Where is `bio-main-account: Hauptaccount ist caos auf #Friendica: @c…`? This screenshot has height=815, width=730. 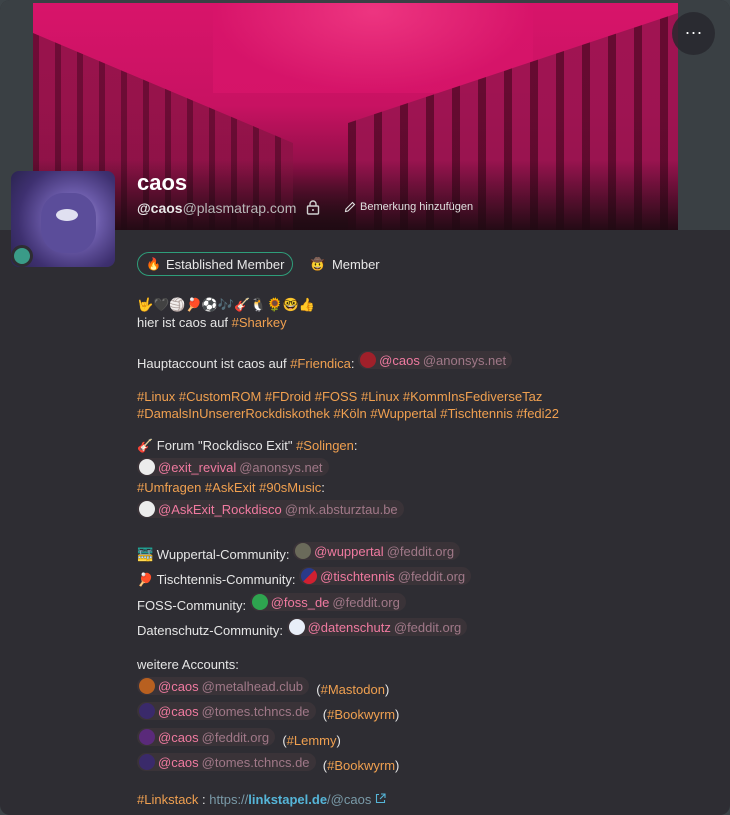
bio-main-account: Hauptaccount ist caos auf #Friendica: @c… is located at coordinates (325, 361).